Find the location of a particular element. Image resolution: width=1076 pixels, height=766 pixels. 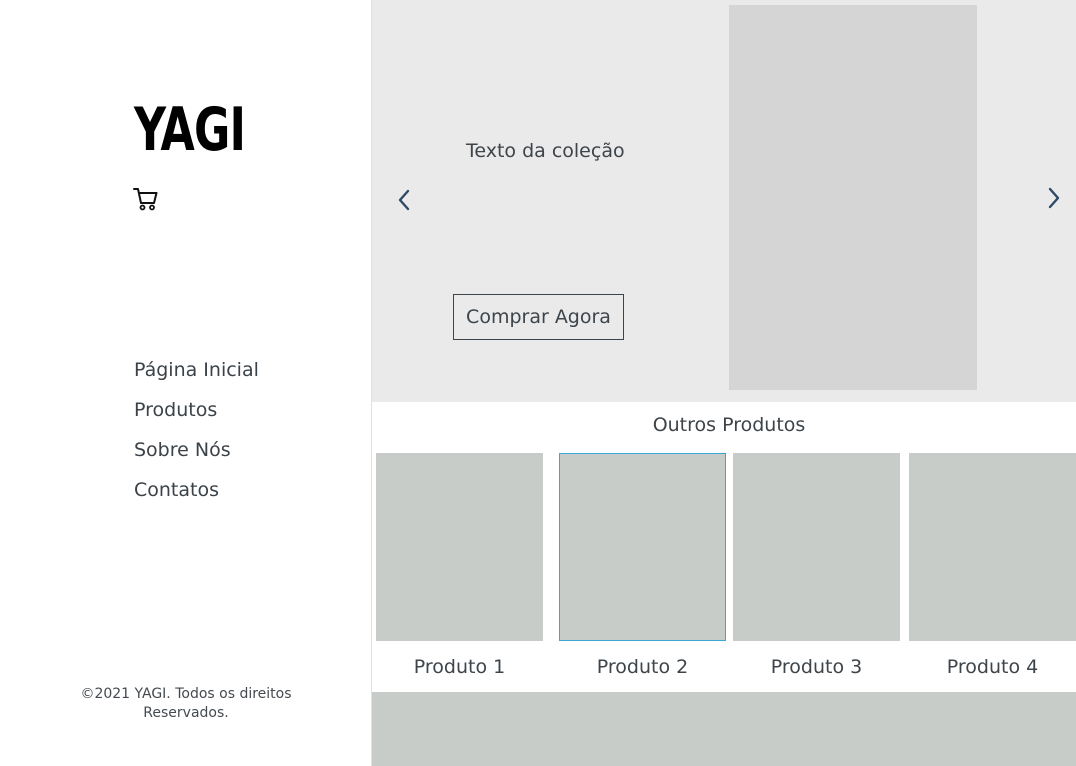

collection-image is located at coordinates (853, 197).